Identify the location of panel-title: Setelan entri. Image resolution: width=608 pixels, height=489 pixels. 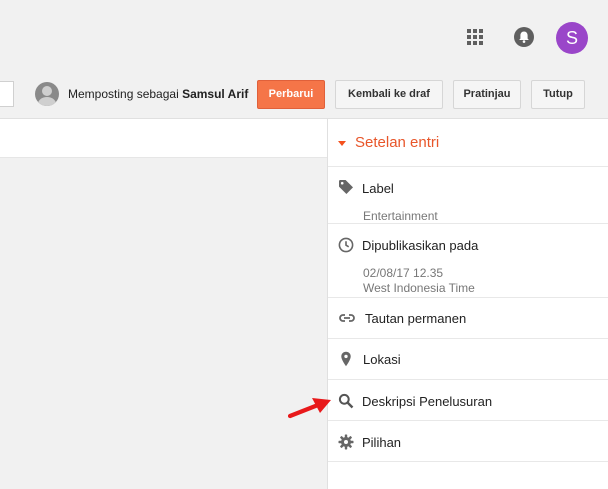
(397, 142).